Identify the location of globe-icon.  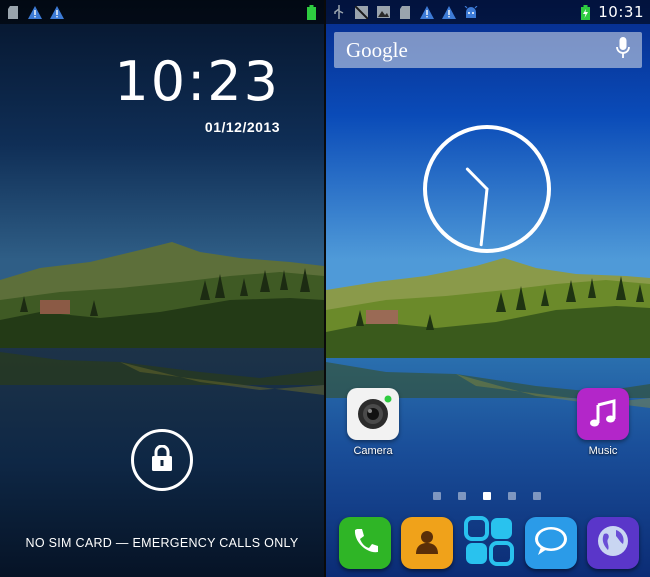
(613, 543).